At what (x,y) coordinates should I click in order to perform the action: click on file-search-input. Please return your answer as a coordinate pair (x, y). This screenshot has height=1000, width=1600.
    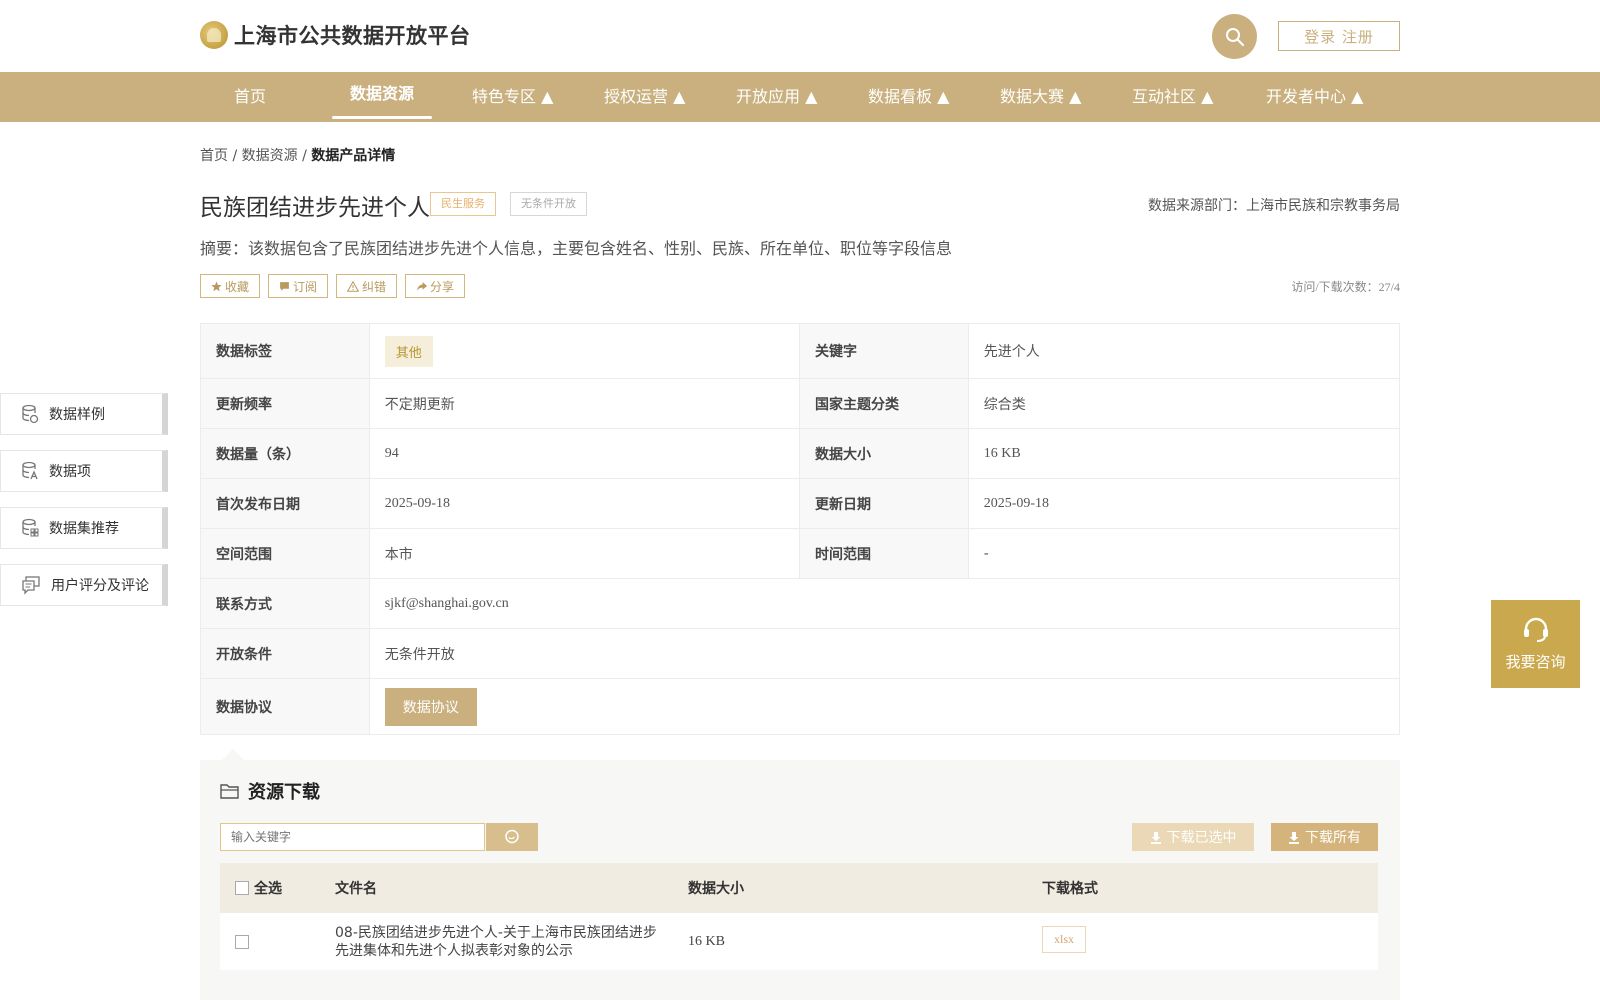
    Looking at the image, I should click on (352, 837).